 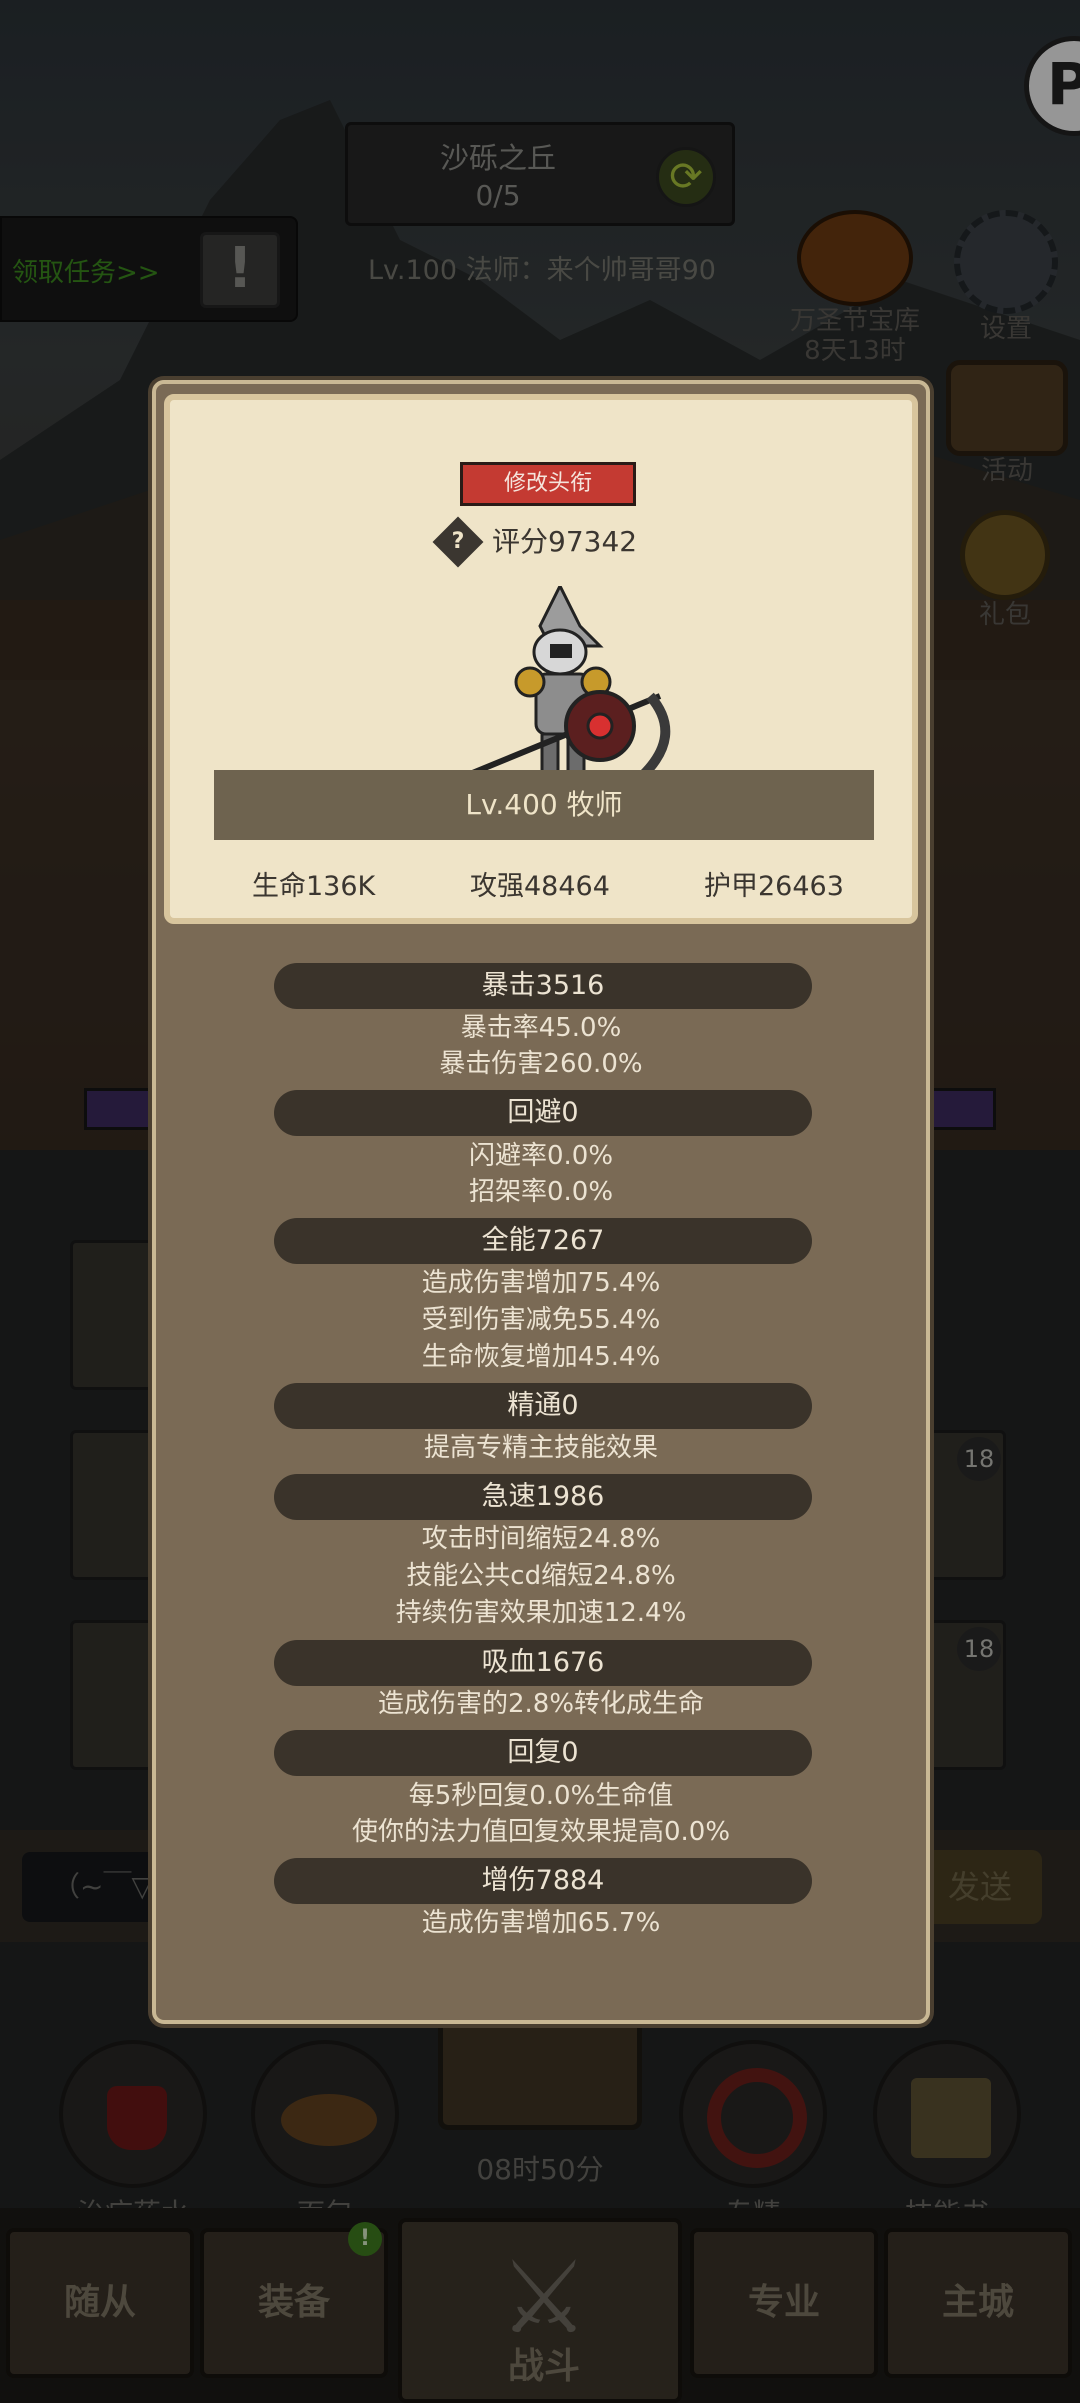 I want to click on avoidance-header: 回避0, so click(x=543, y=1113).